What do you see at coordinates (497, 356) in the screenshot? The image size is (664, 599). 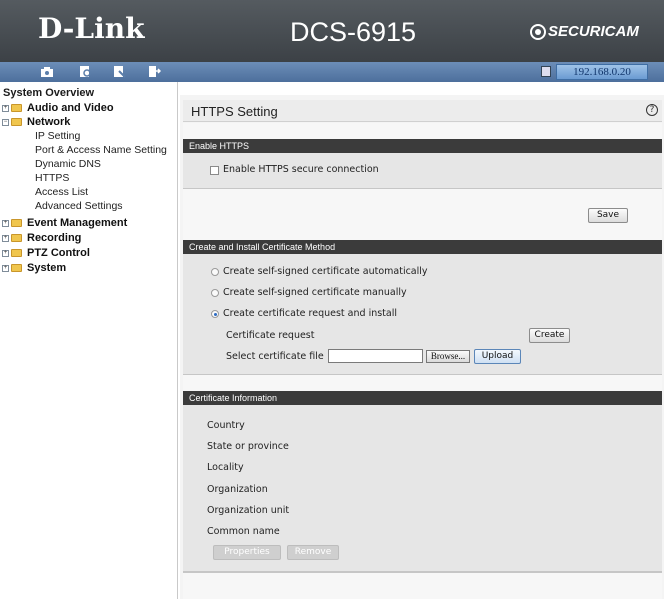 I see `upload-button: Upload` at bounding box center [497, 356].